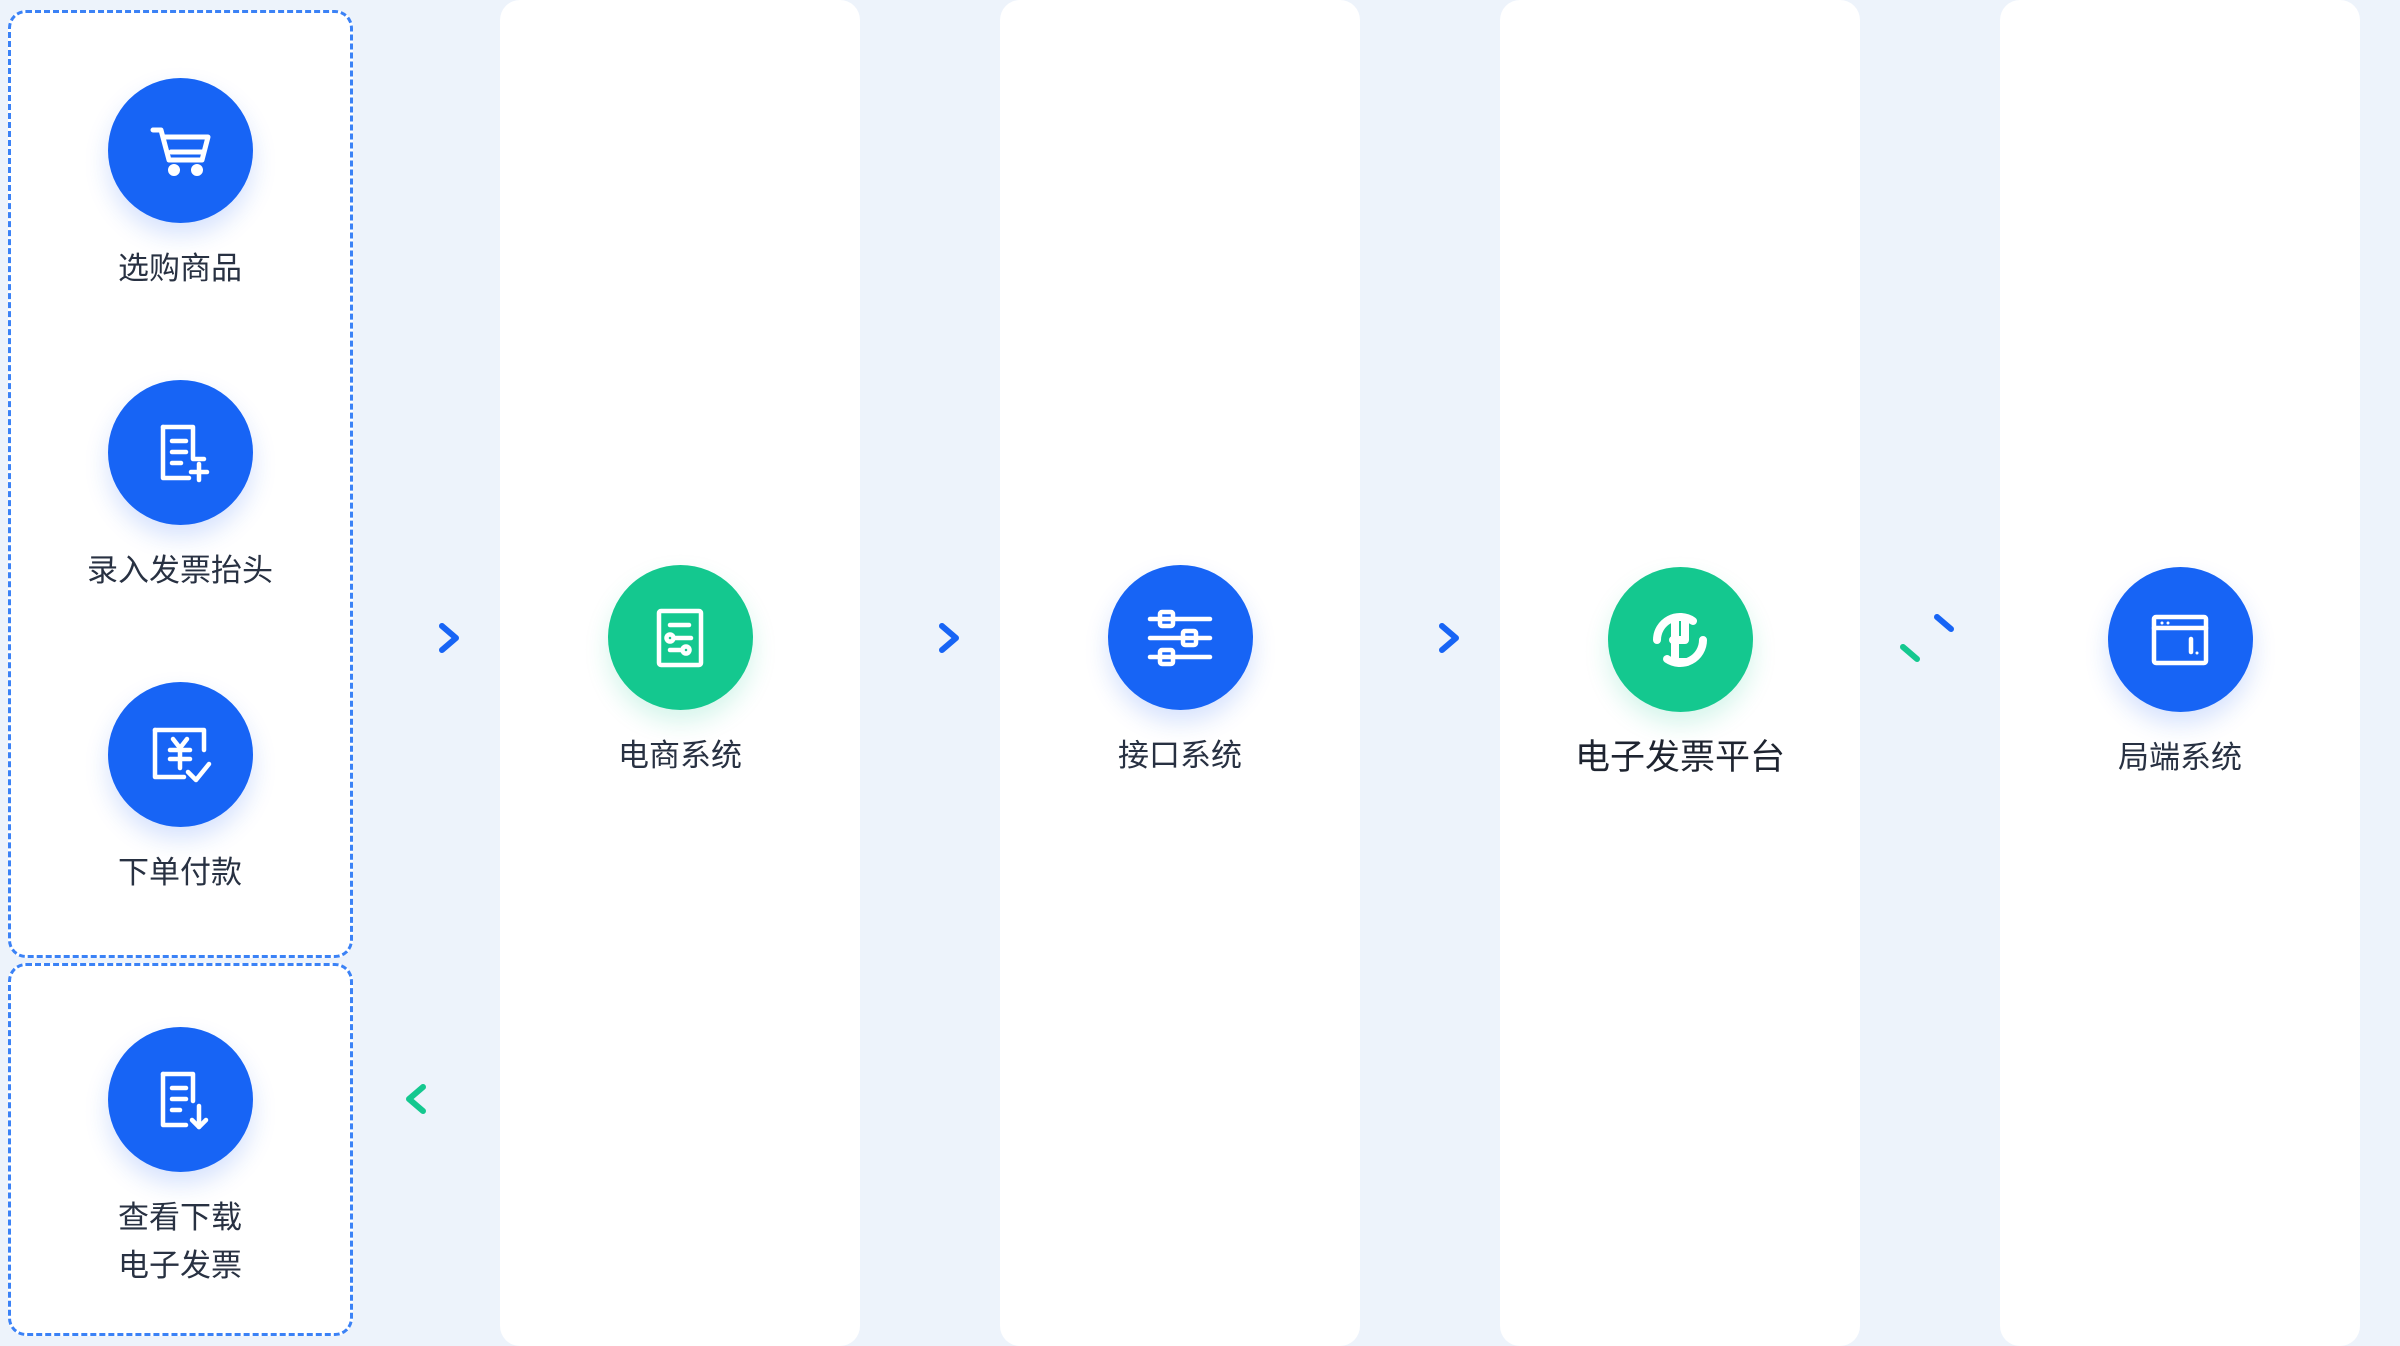 The image size is (2400, 1346). I want to click on payment-check-icon, so click(180, 754).